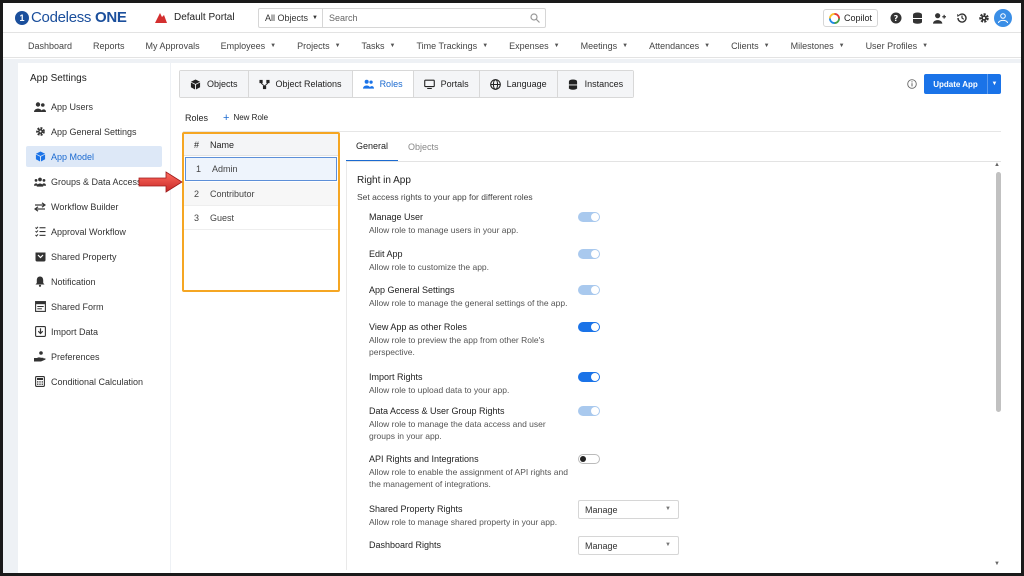  What do you see at coordinates (912, 84) in the screenshot?
I see `info-icon` at bounding box center [912, 84].